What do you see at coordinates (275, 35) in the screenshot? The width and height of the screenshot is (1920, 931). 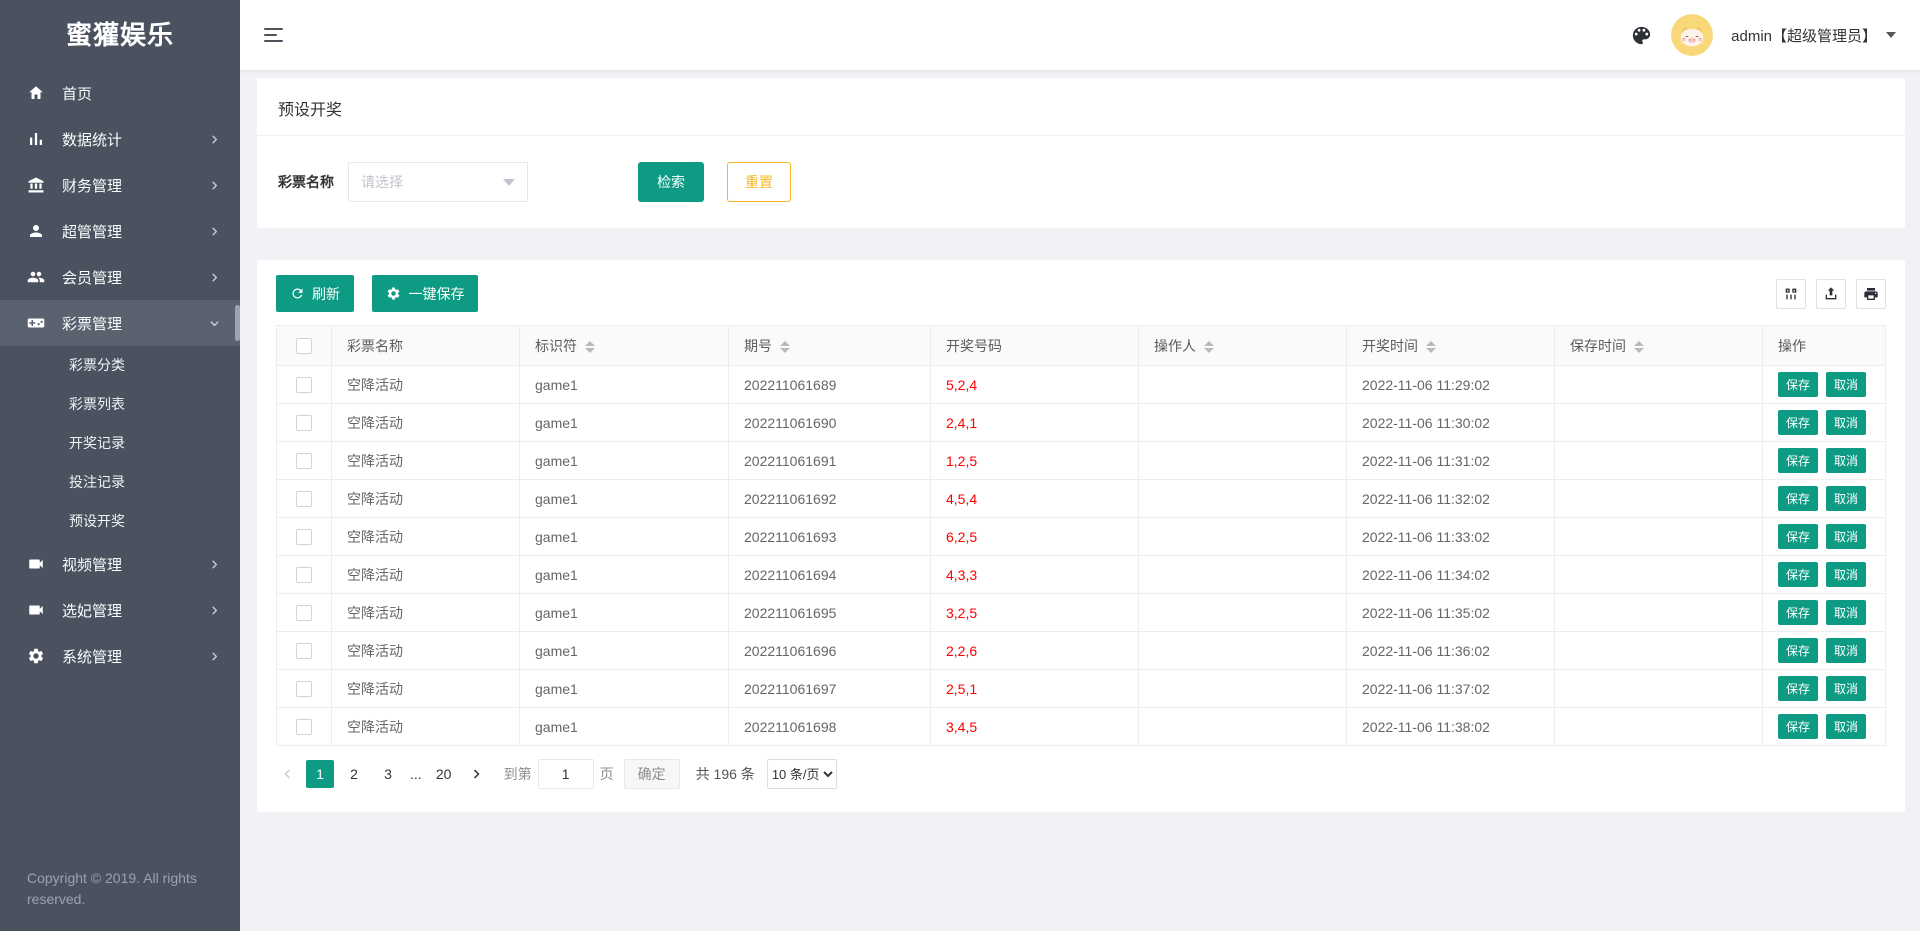 I see `menu-toggle-icon` at bounding box center [275, 35].